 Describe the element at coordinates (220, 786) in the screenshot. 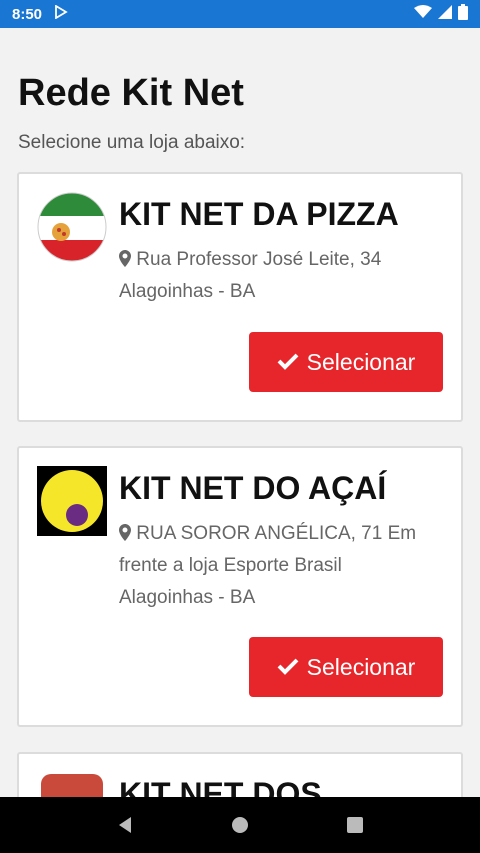

I see `store-name: KIT NET DOS` at that location.